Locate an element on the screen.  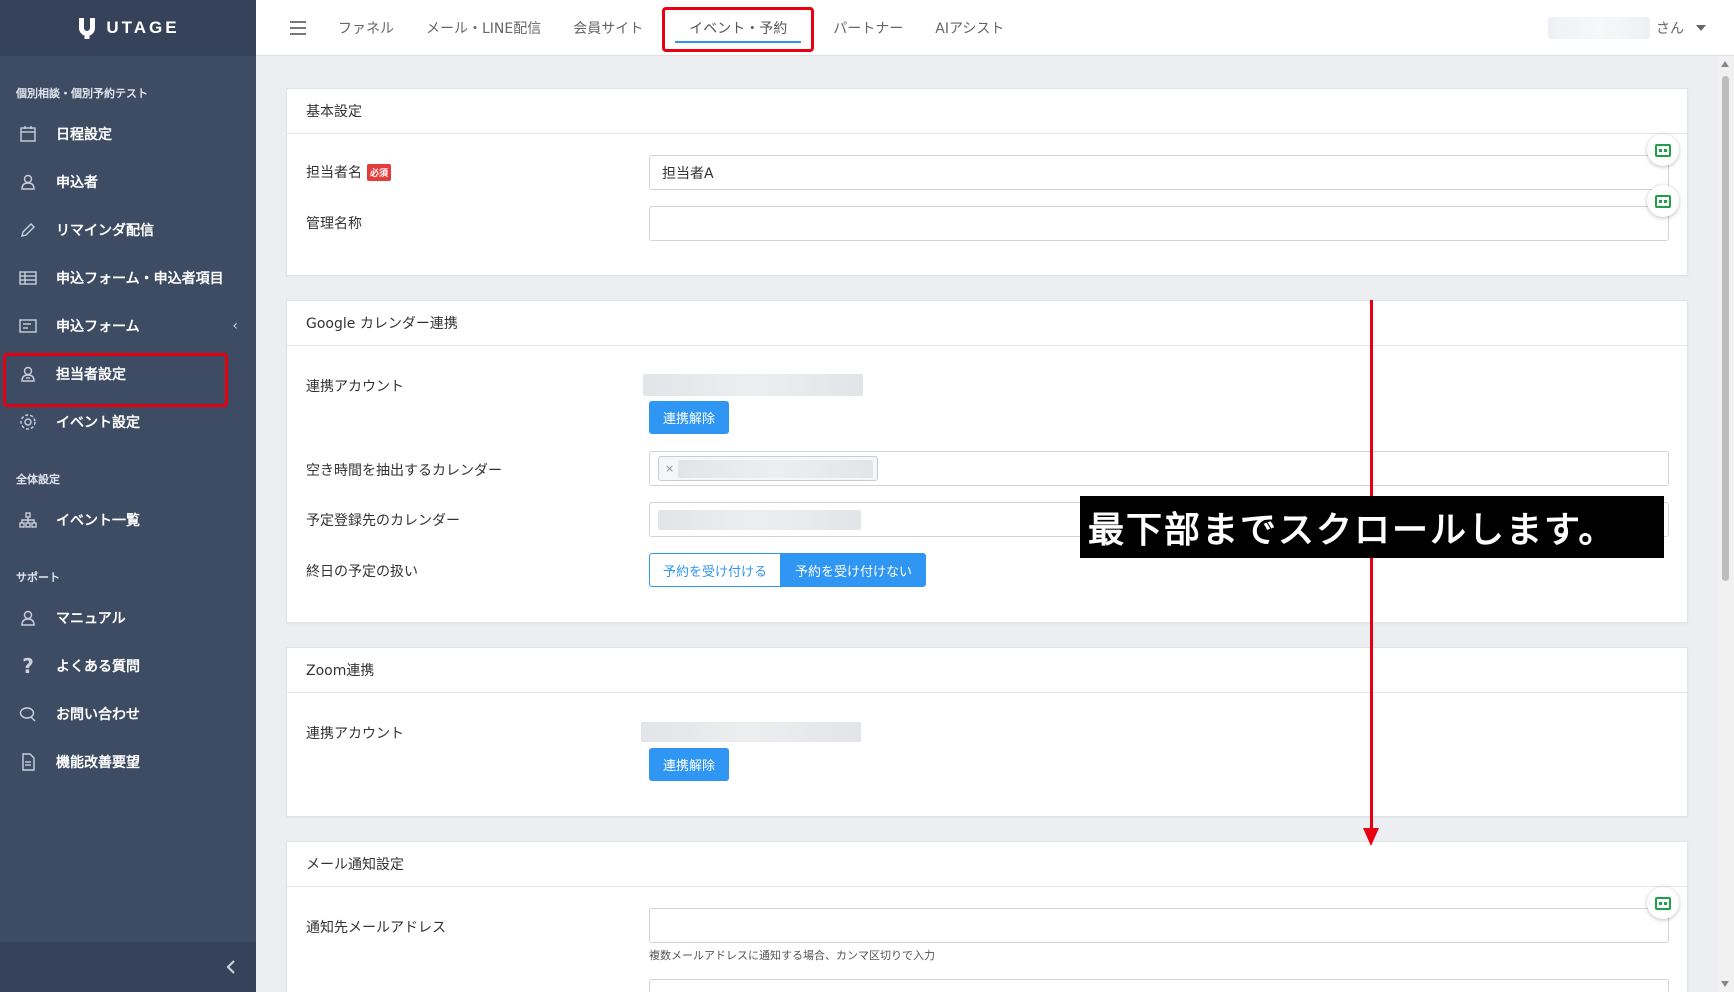
tab-label: ファネル is located at coordinates (366, 28).